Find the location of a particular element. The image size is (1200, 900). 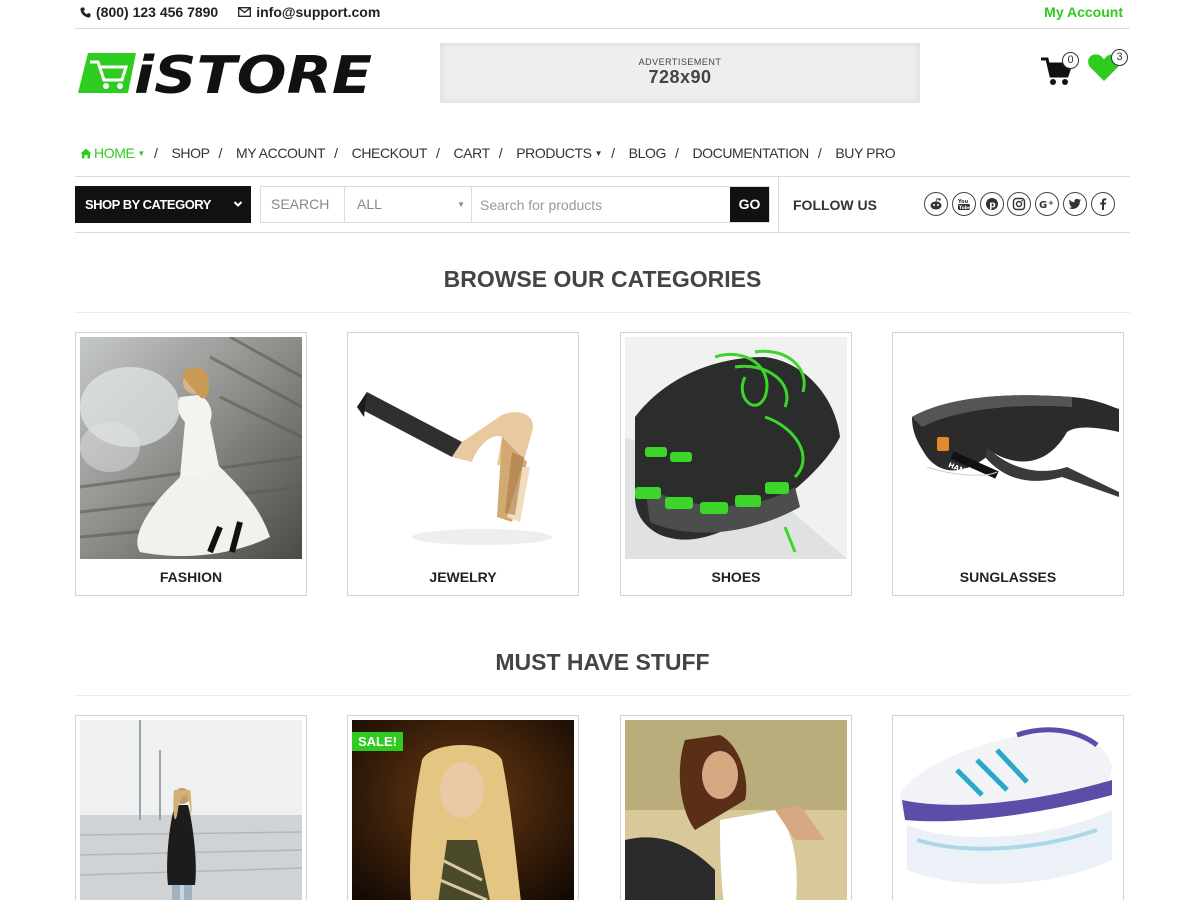

nav-label: HOME is located at coordinates (114, 153).